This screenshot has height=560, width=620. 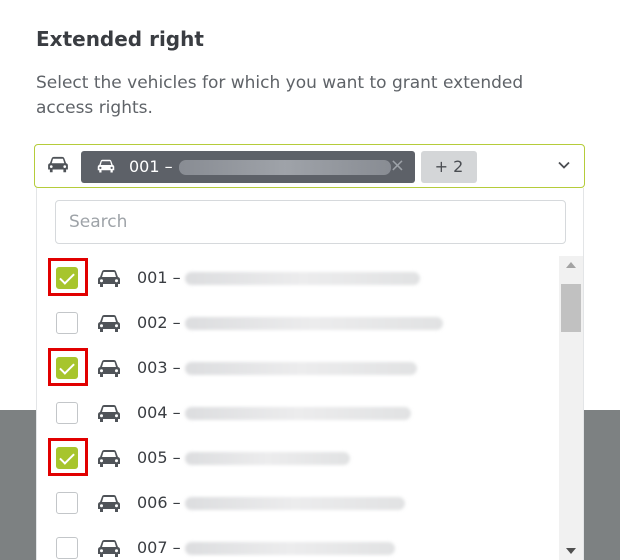 What do you see at coordinates (449, 167) in the screenshot?
I see `more-selected-badge: + 2` at bounding box center [449, 167].